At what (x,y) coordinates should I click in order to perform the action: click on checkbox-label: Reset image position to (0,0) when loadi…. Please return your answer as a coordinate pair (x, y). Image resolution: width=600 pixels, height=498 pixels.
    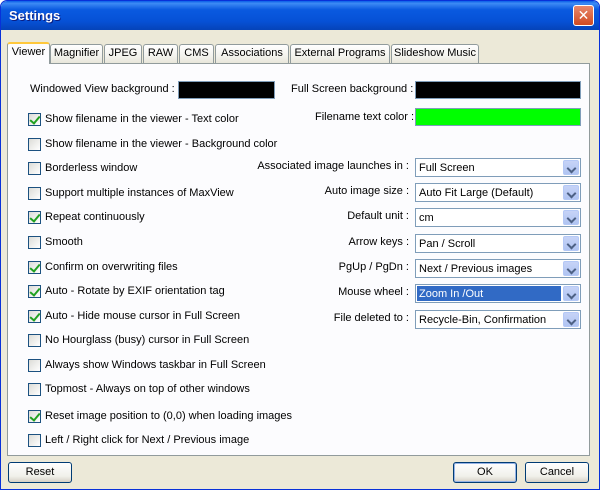
    Looking at the image, I should click on (169, 416).